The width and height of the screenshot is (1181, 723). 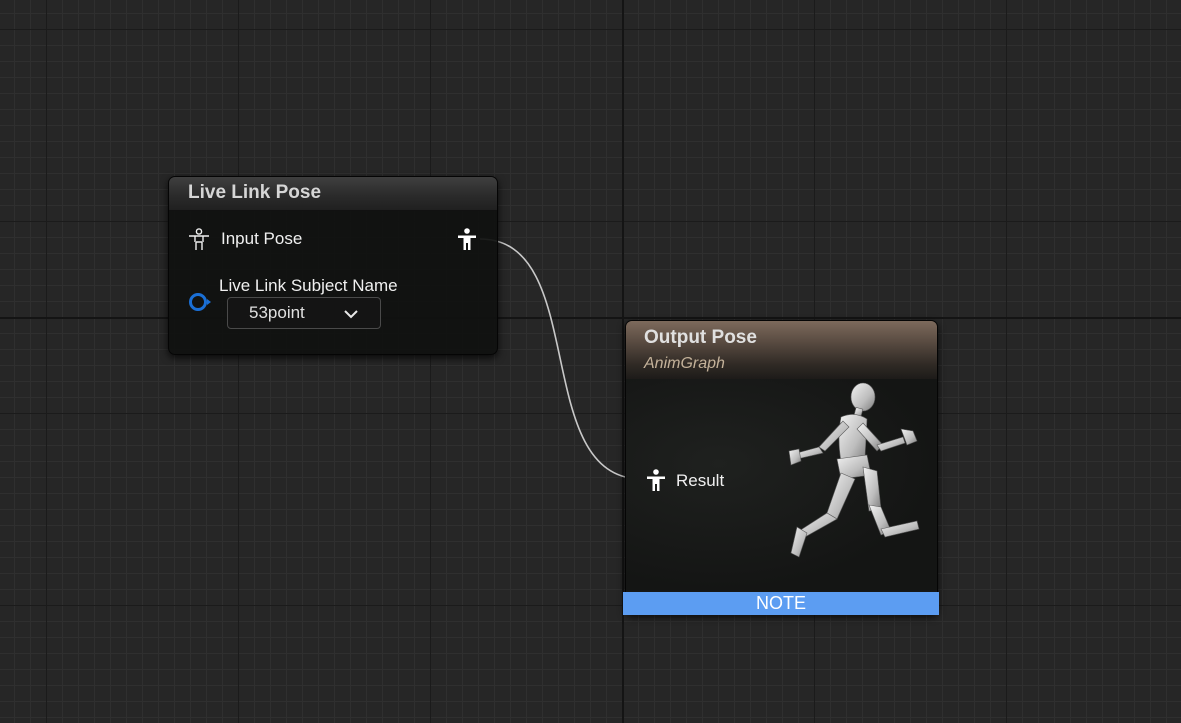 I want to click on chevron-down-icon, so click(x=351, y=314).